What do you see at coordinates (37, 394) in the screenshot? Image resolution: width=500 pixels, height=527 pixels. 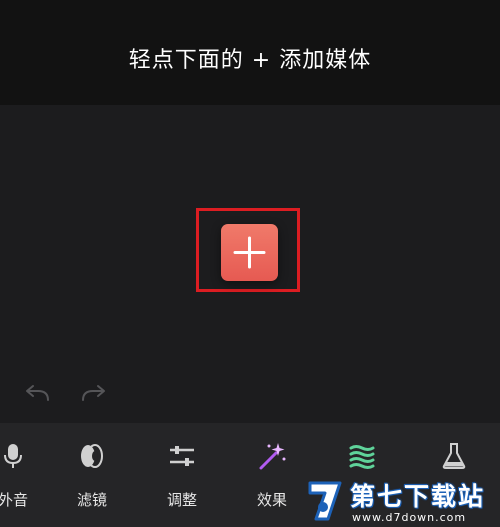 I see `undo-arrow-icon` at bounding box center [37, 394].